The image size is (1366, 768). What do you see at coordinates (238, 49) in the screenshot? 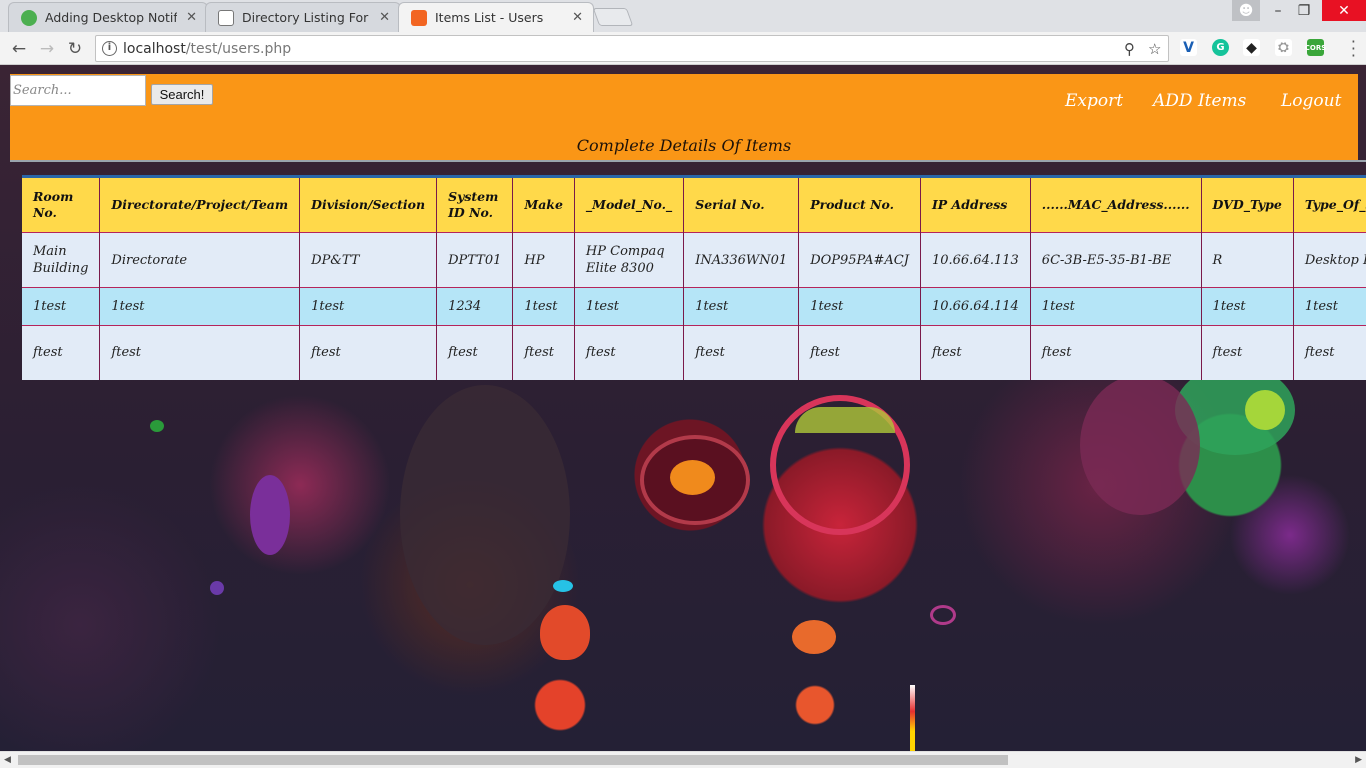
I see `url-path: /test/users.php` at bounding box center [238, 49].